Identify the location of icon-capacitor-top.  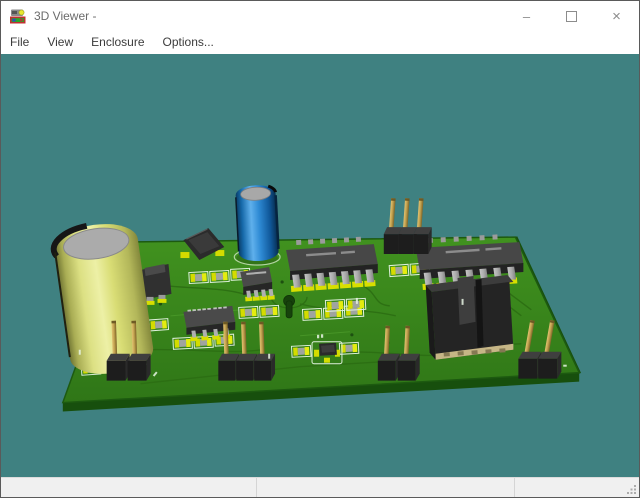
(21, 12).